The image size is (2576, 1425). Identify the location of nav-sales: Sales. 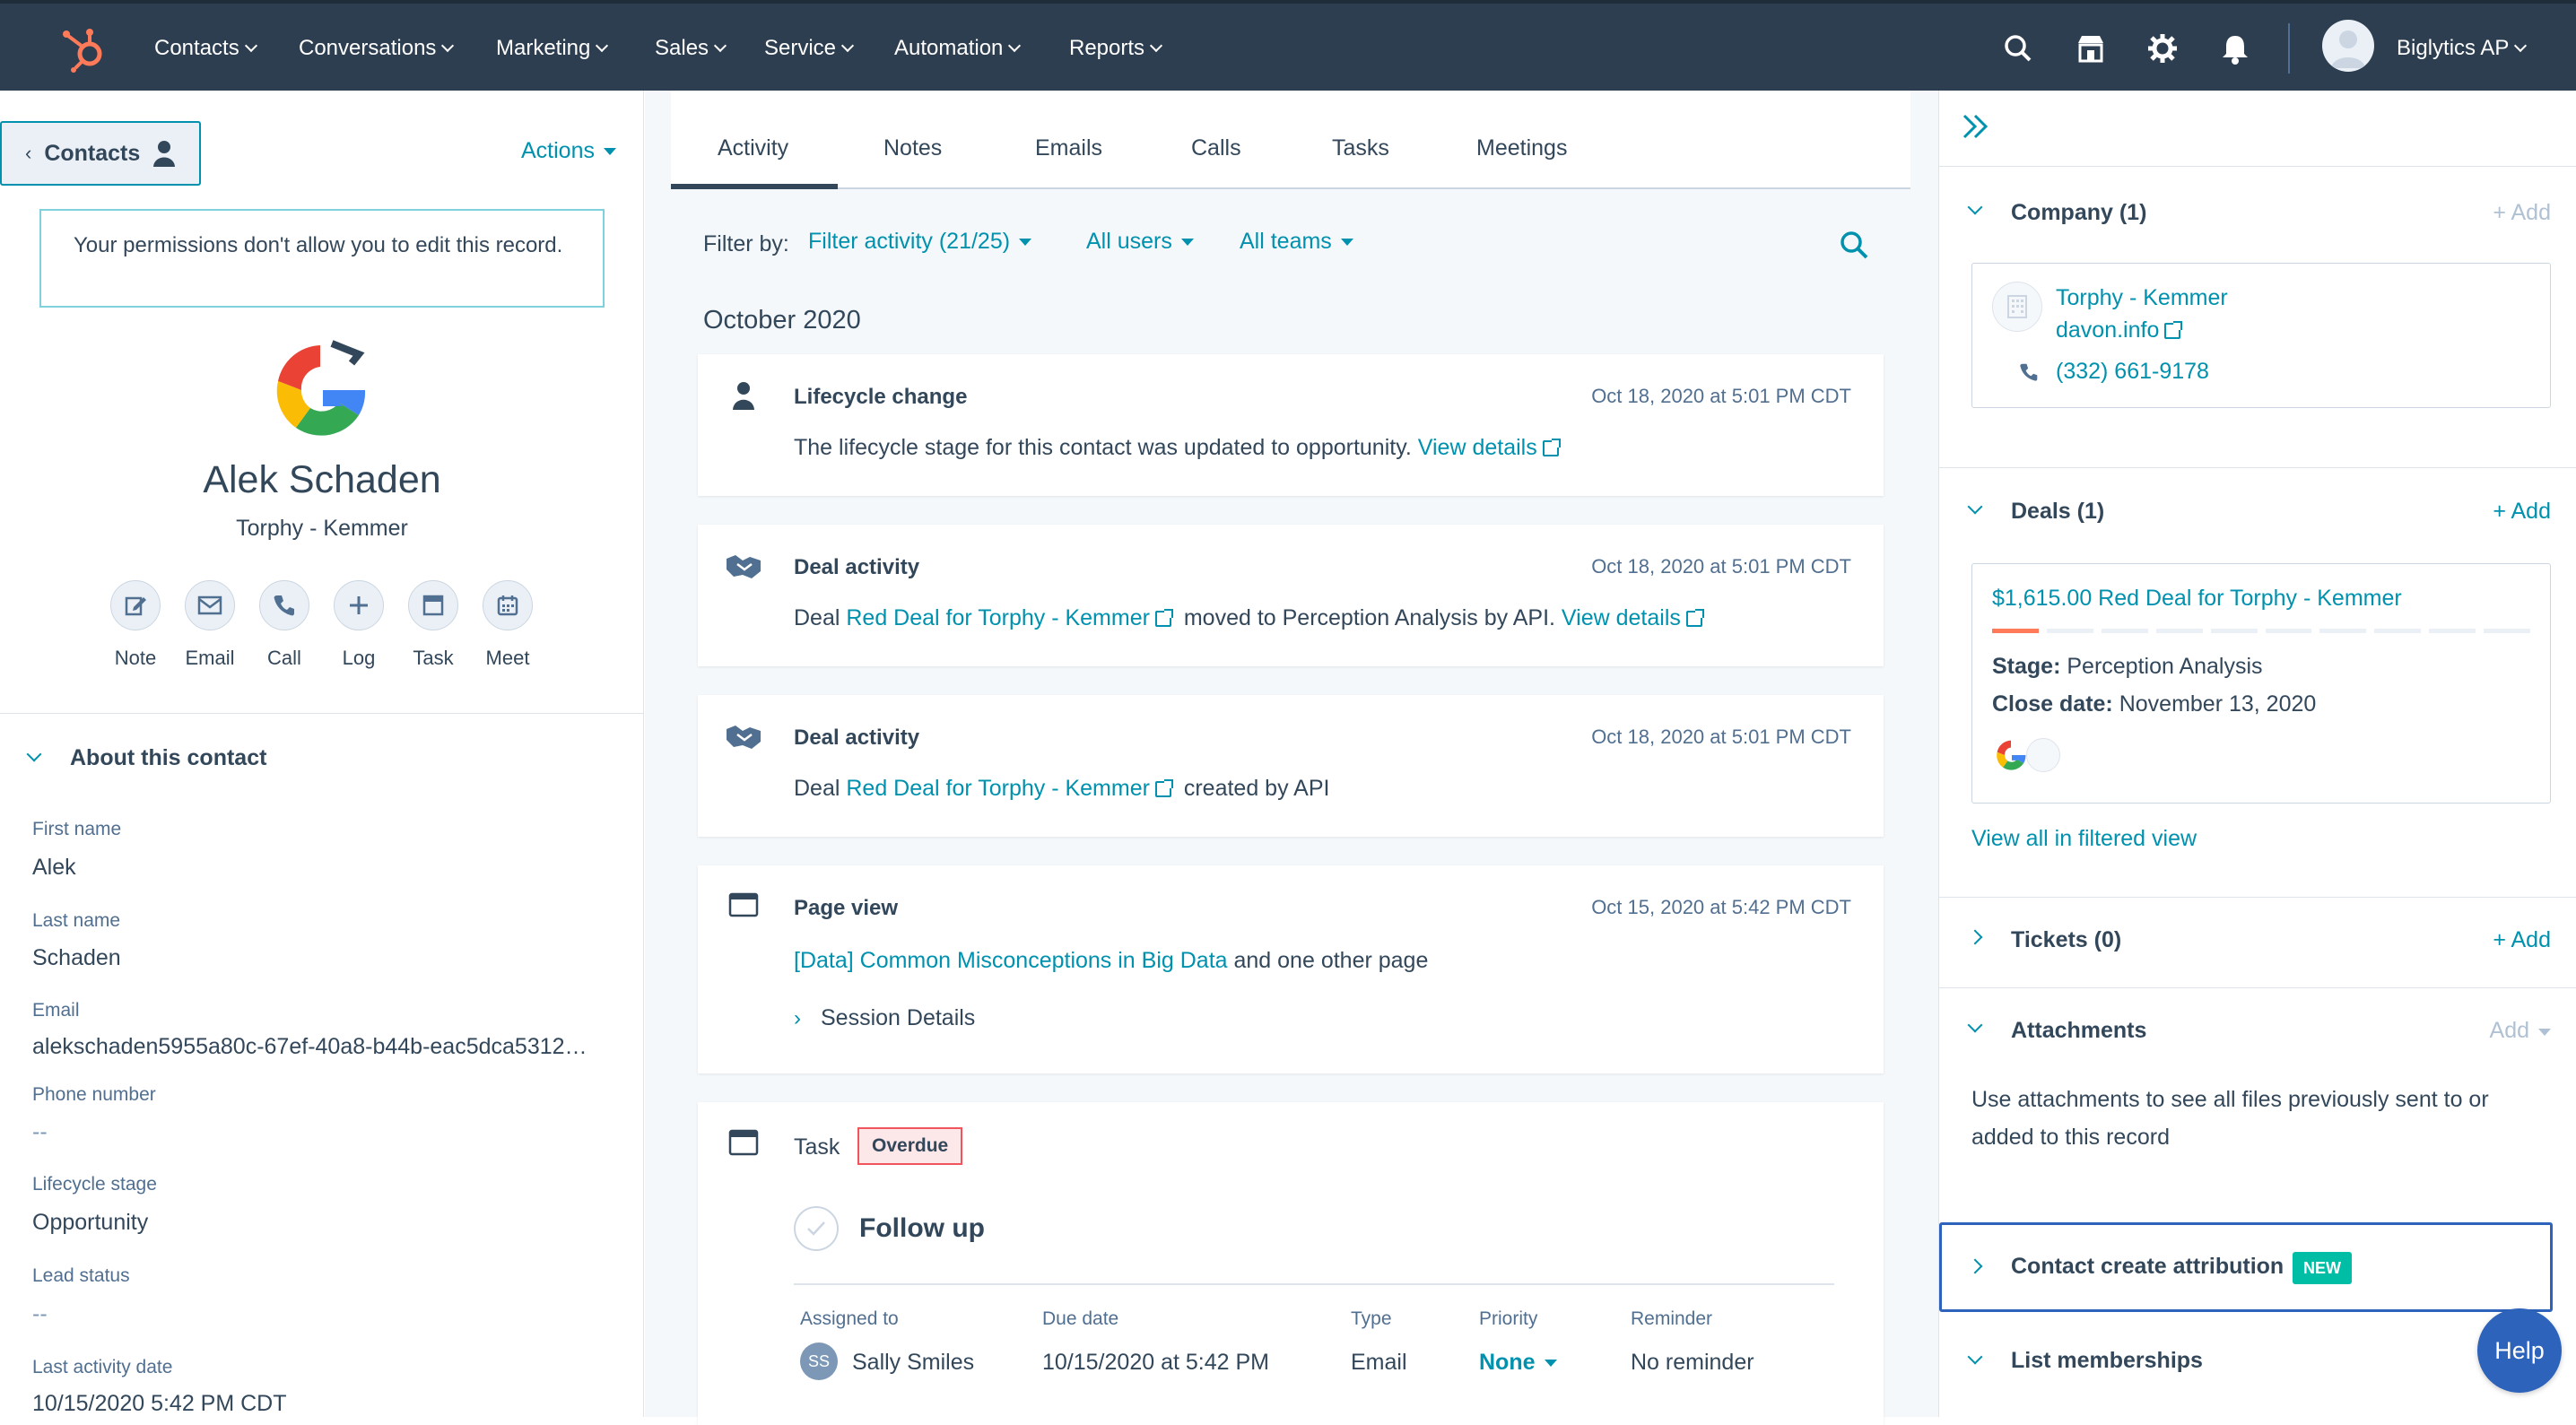
(691, 48).